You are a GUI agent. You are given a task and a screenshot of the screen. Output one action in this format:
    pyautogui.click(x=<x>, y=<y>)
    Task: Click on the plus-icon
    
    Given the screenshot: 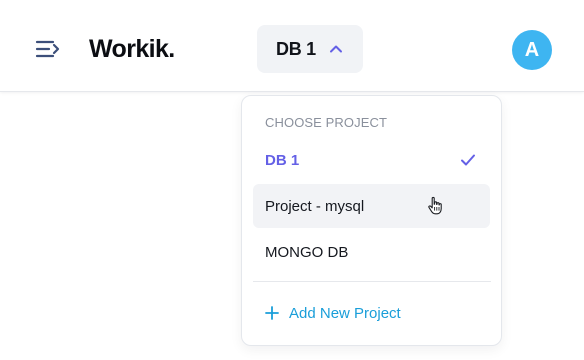 What is the action you would take?
    pyautogui.click(x=272, y=313)
    